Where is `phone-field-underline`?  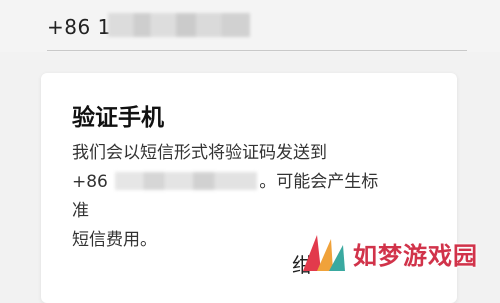
phone-field-underline is located at coordinates (257, 50).